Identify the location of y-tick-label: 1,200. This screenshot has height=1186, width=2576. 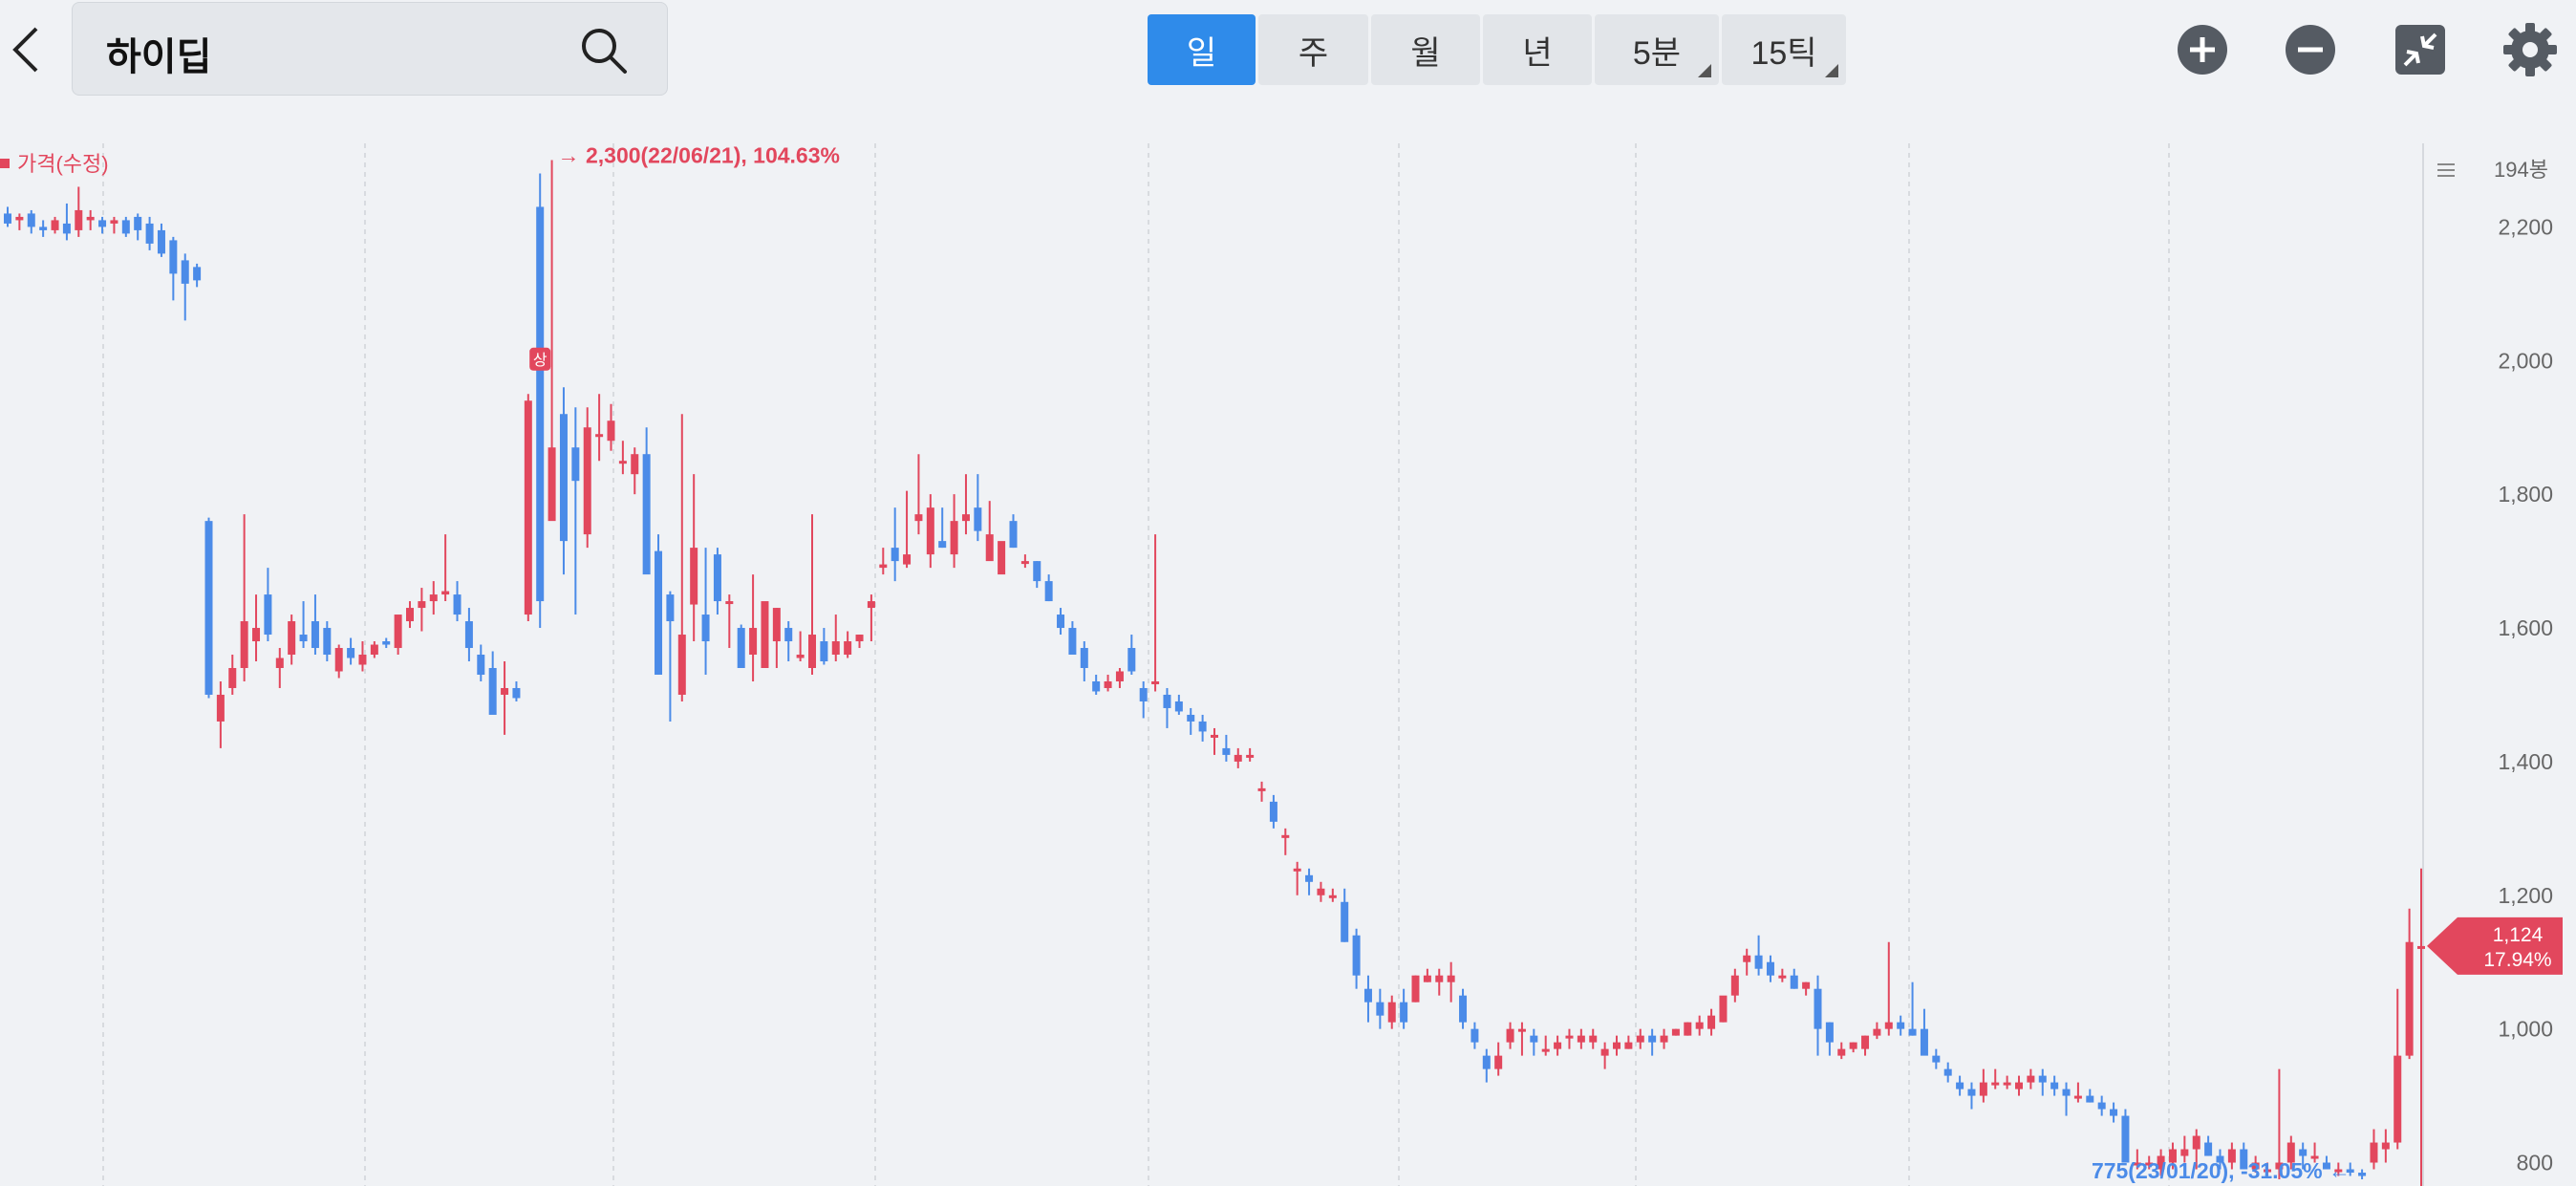
(2525, 896).